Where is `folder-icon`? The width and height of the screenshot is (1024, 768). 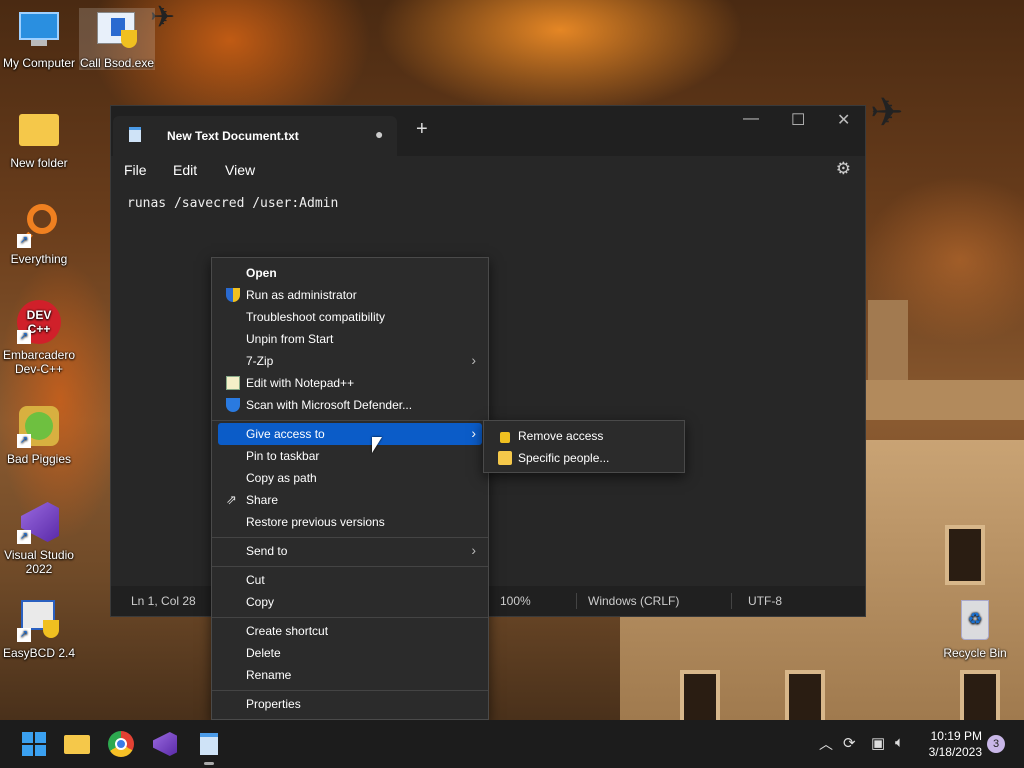
folder-icon is located at coordinates (39, 130).